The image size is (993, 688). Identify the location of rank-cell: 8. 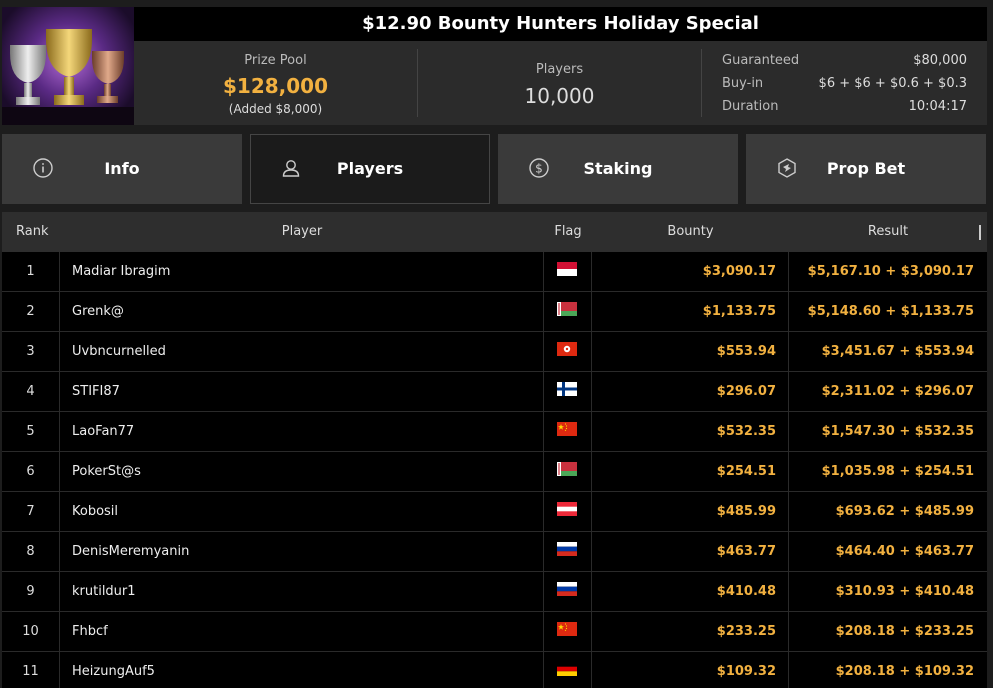
(31, 551).